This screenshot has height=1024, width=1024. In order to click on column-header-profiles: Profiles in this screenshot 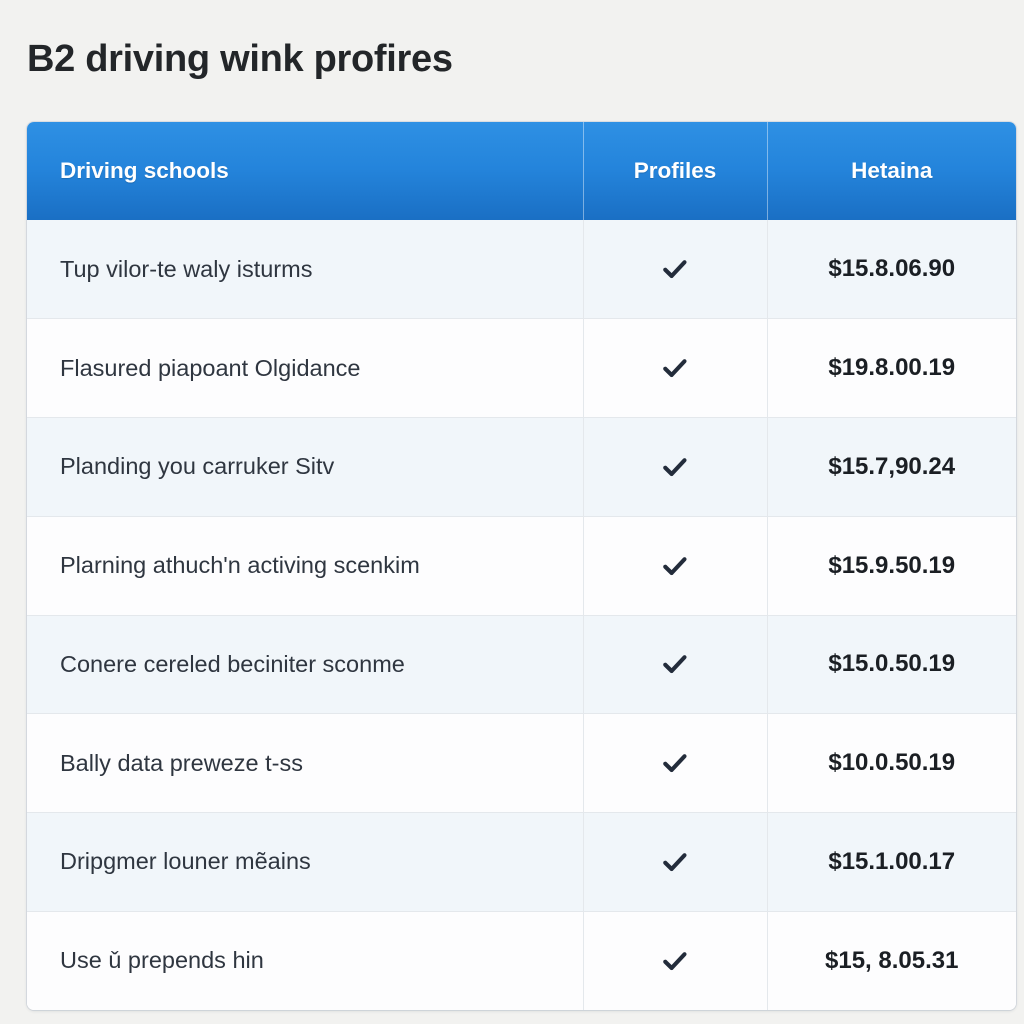, I will do `click(675, 171)`.